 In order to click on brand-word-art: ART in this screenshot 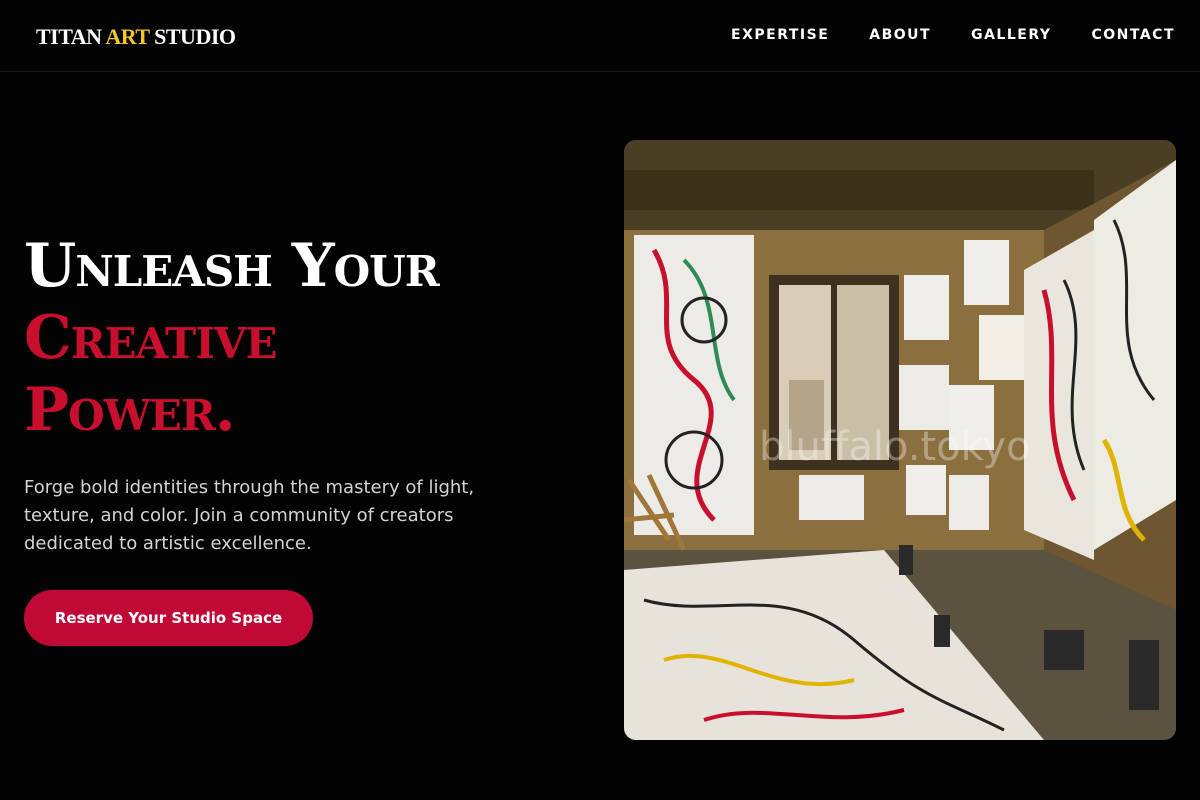, I will do `click(127, 36)`.